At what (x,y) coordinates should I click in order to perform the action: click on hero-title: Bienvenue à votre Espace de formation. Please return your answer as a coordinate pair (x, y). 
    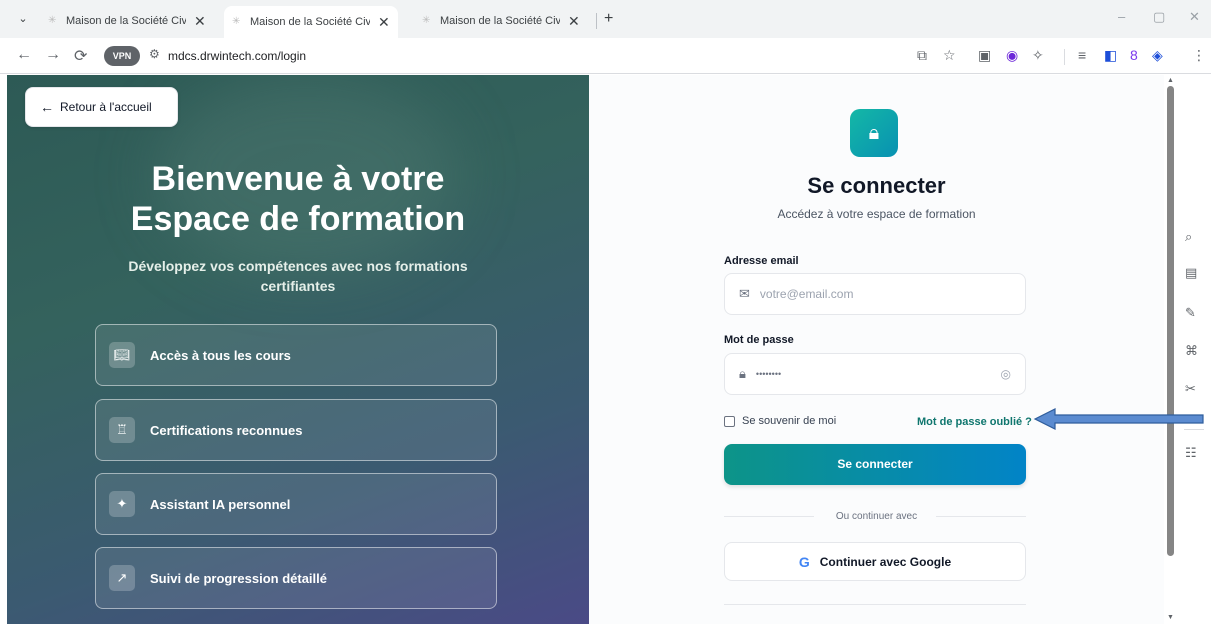
    Looking at the image, I should click on (298, 199).